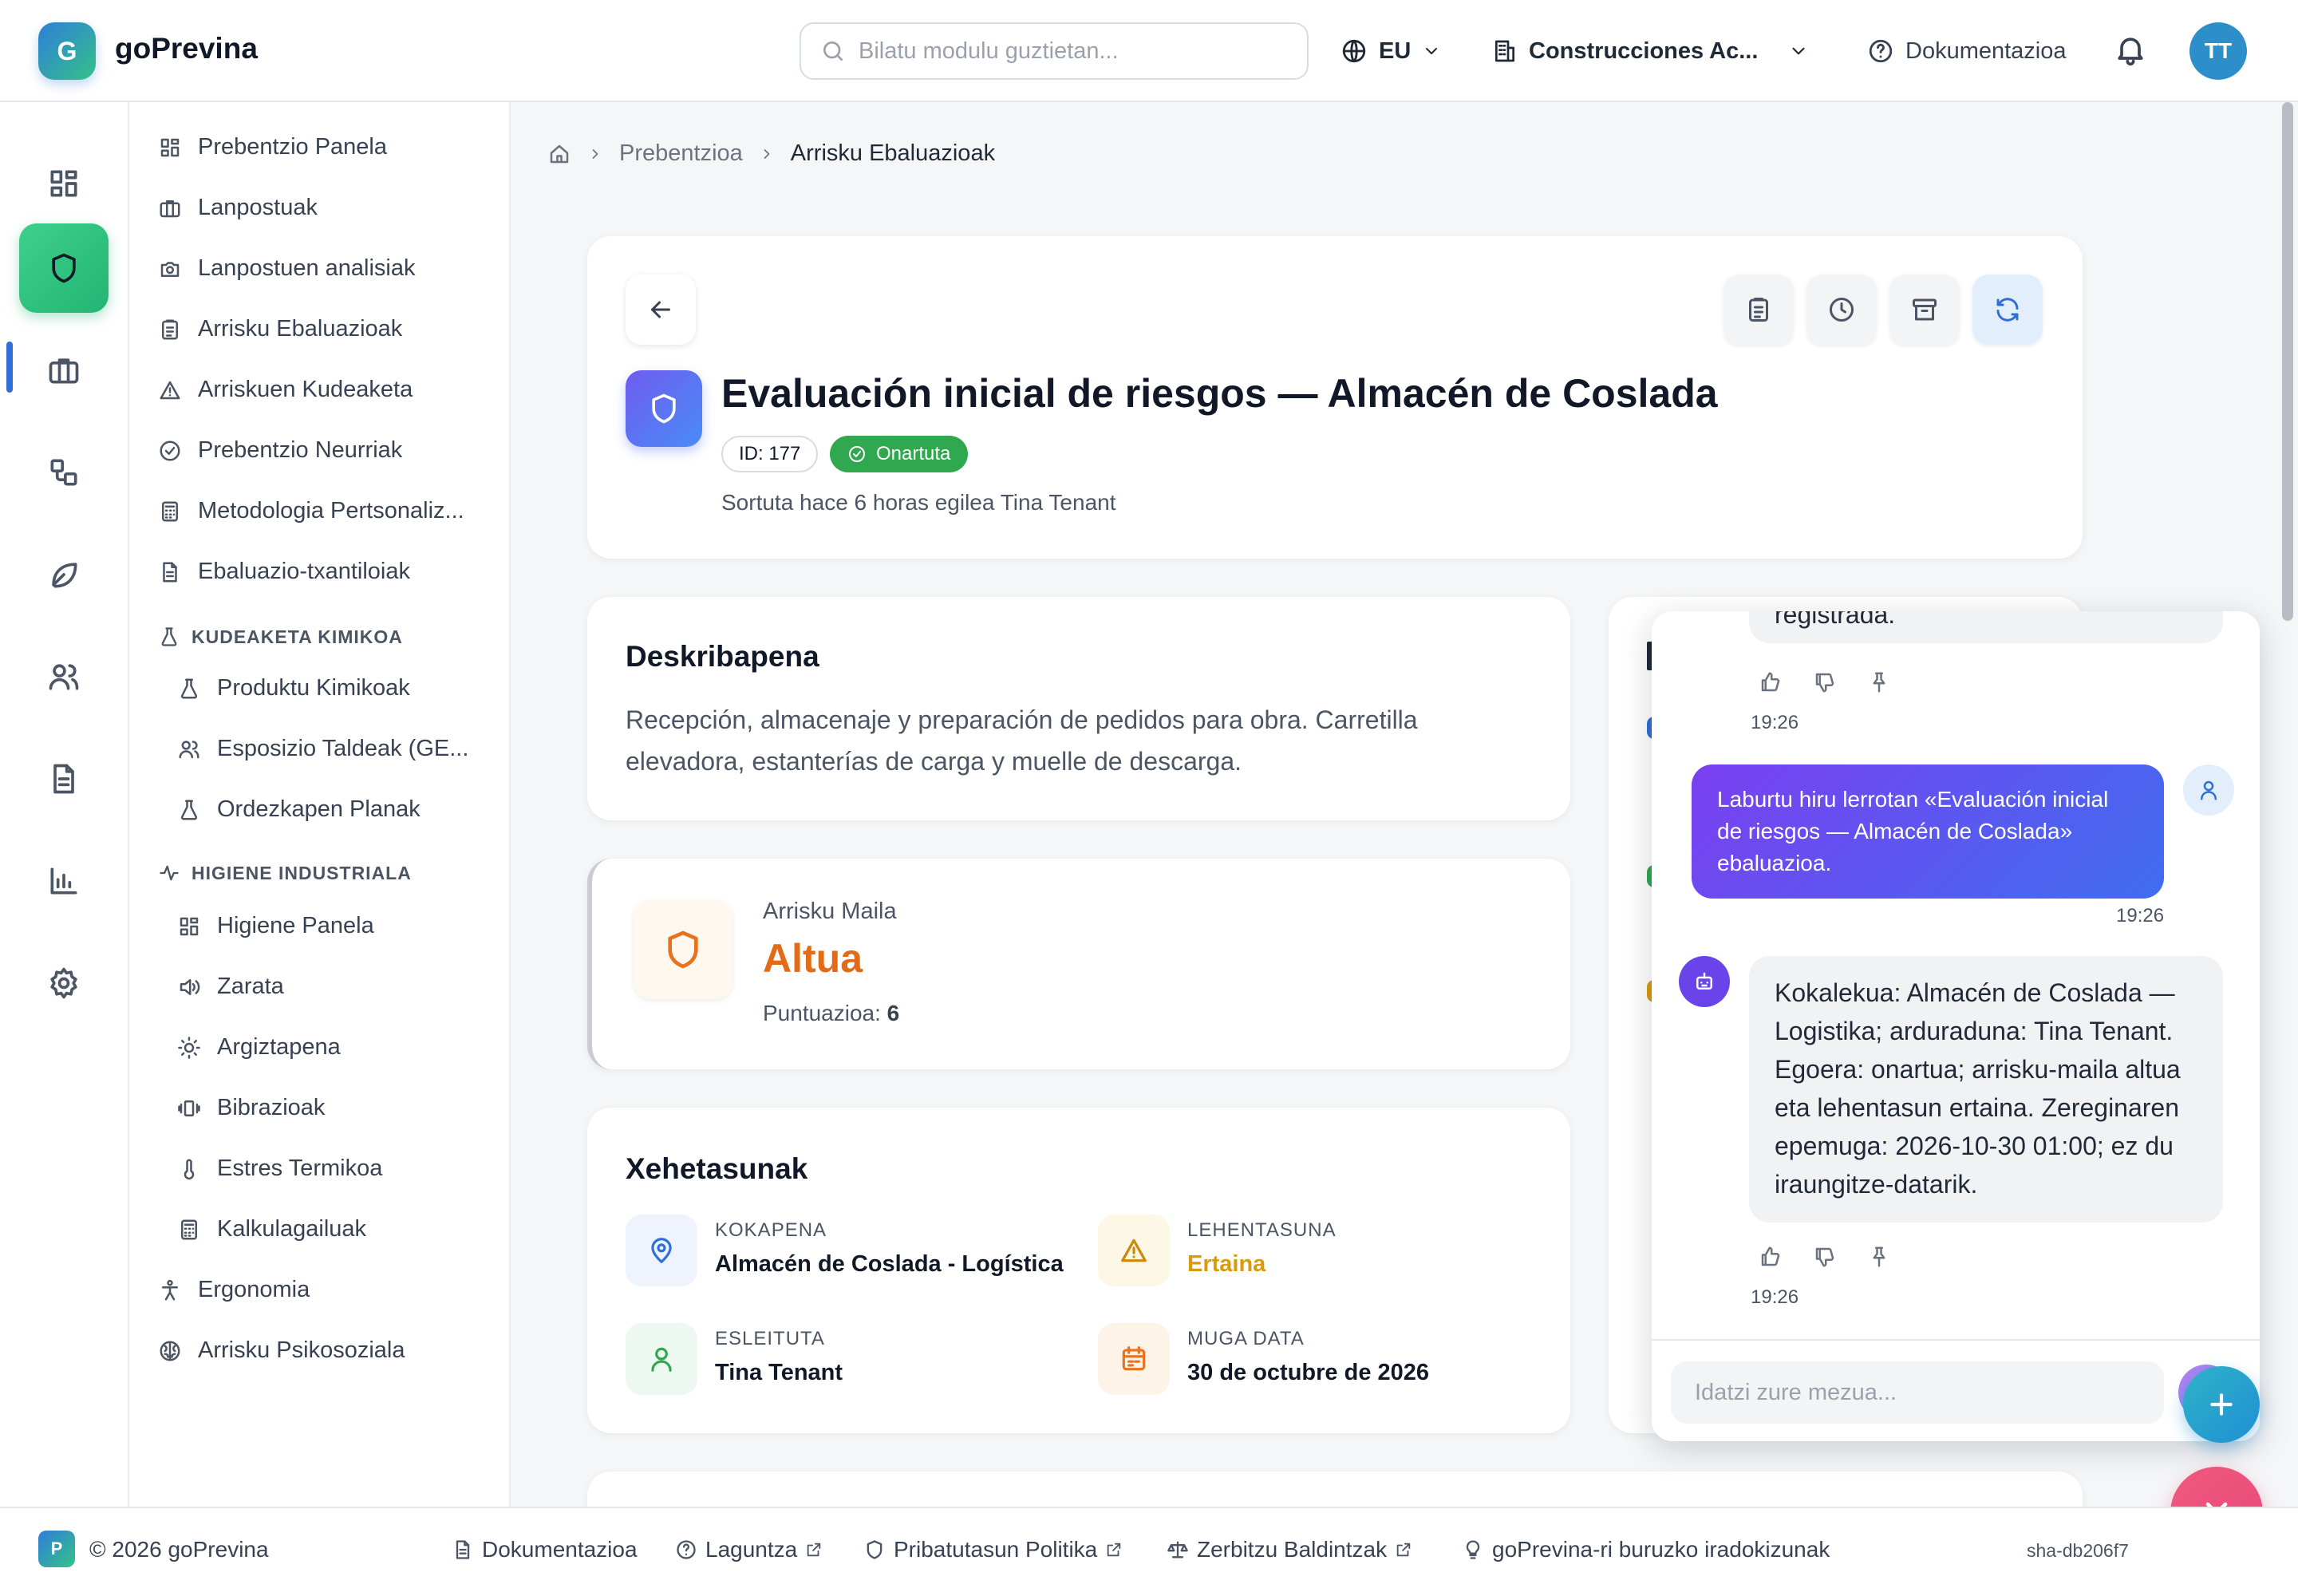 The width and height of the screenshot is (2298, 1596). Describe the element at coordinates (299, 809) in the screenshot. I see `submenu-item-substitution-plans: Ordezkapen Planak` at that location.